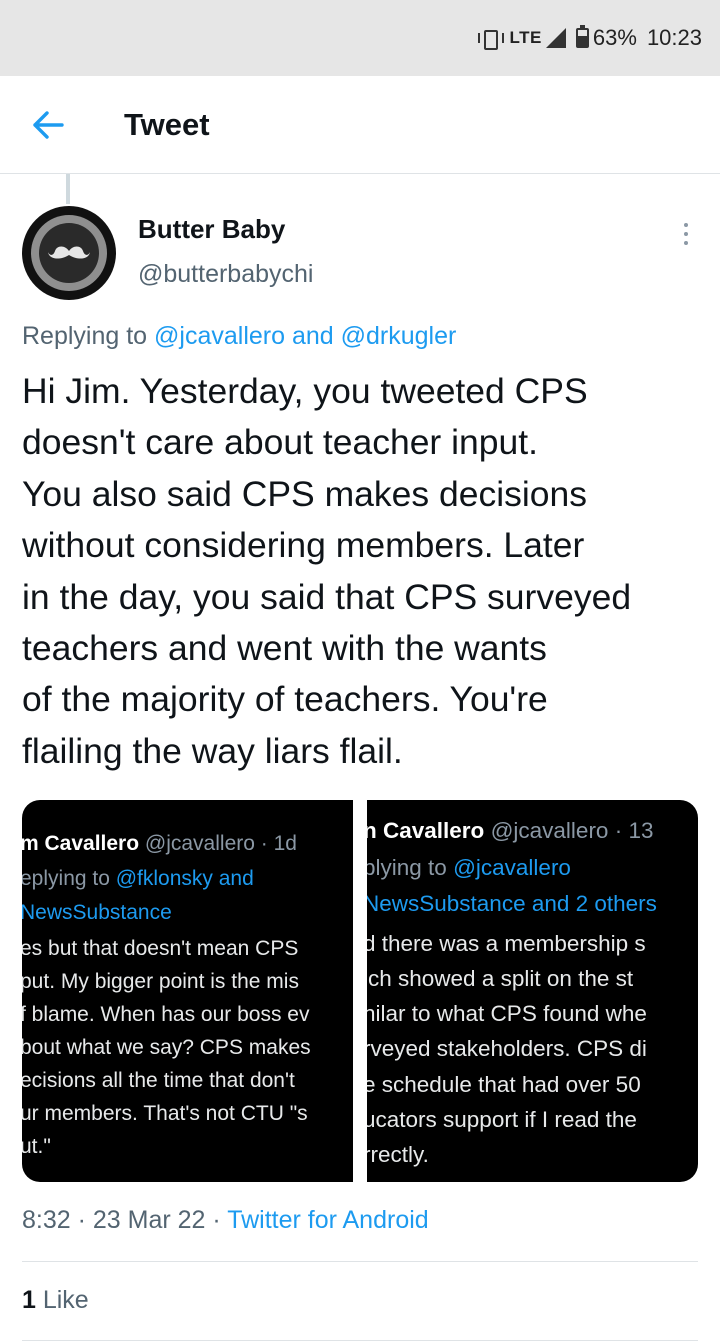 The width and height of the screenshot is (720, 1342). What do you see at coordinates (69, 878) in the screenshot?
I see `embedded-reply-prefix: eplying to` at bounding box center [69, 878].